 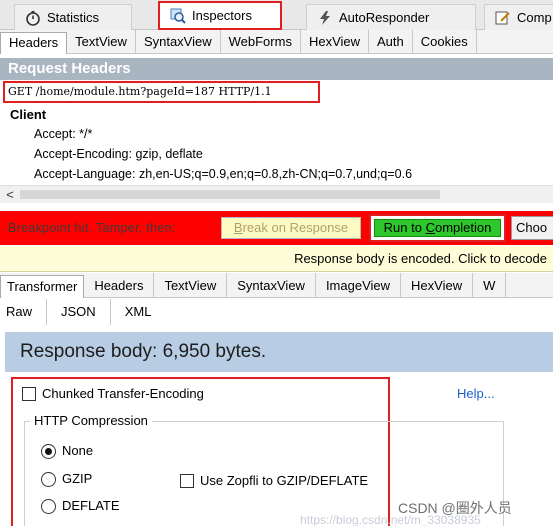 What do you see at coordinates (490, 285) in the screenshot?
I see `response-tab-w: W` at bounding box center [490, 285].